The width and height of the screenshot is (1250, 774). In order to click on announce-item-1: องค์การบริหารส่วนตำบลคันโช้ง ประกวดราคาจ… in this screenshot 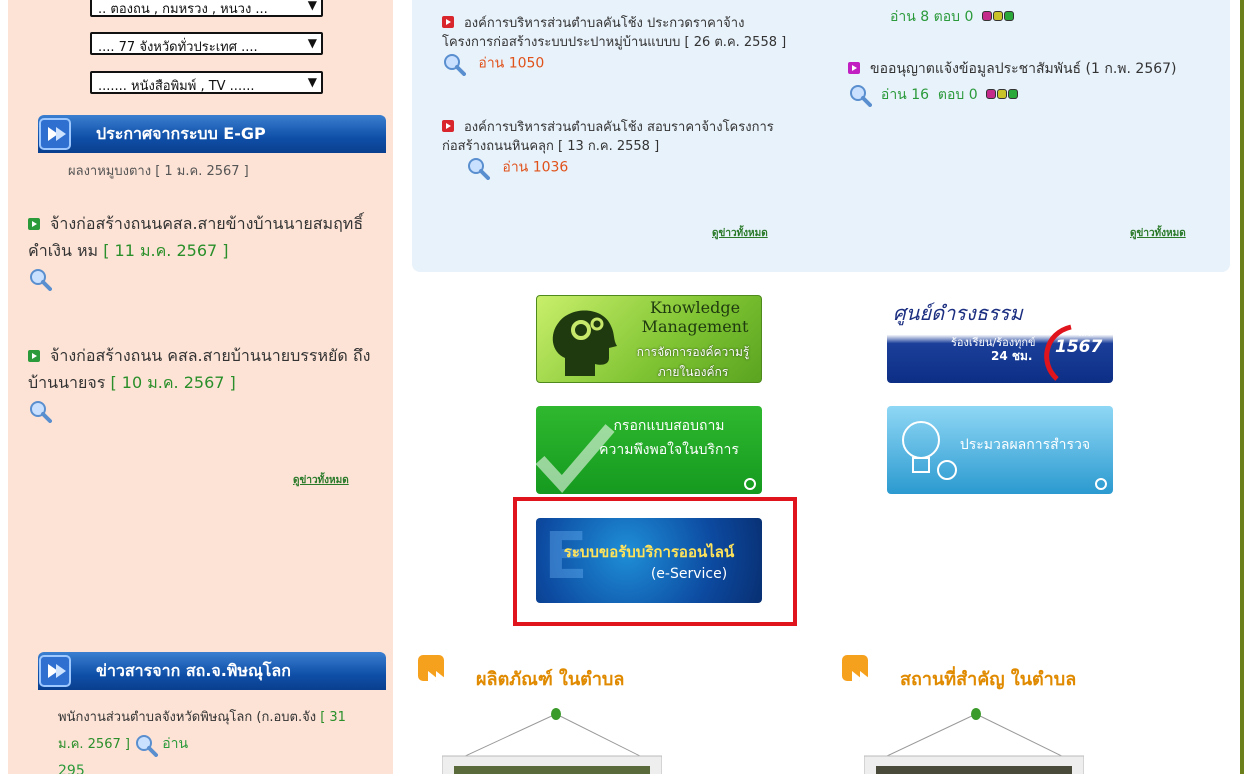, I will do `click(614, 45)`.